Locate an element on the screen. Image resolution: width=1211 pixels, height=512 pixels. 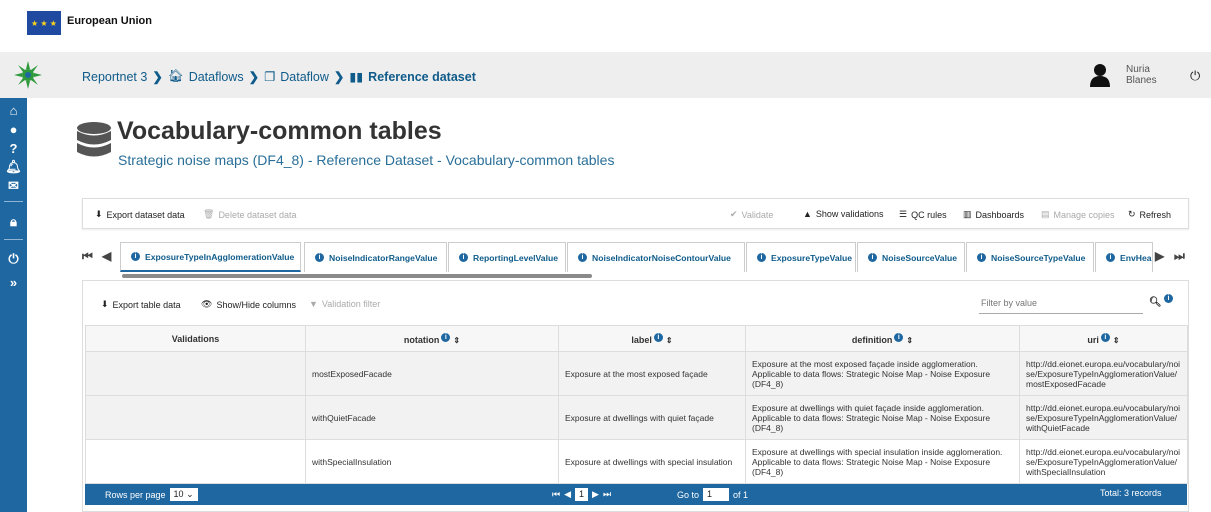
rules-icon: ☰ is located at coordinates (903, 214).